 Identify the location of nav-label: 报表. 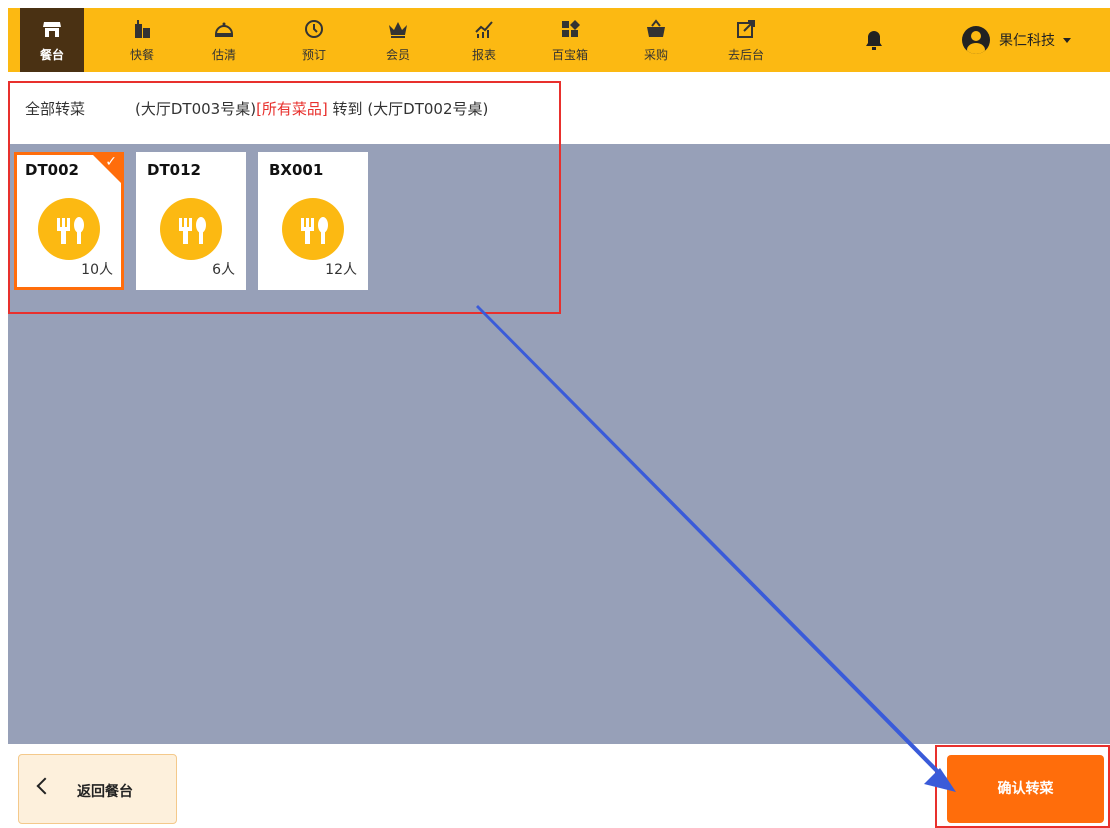
(483, 55).